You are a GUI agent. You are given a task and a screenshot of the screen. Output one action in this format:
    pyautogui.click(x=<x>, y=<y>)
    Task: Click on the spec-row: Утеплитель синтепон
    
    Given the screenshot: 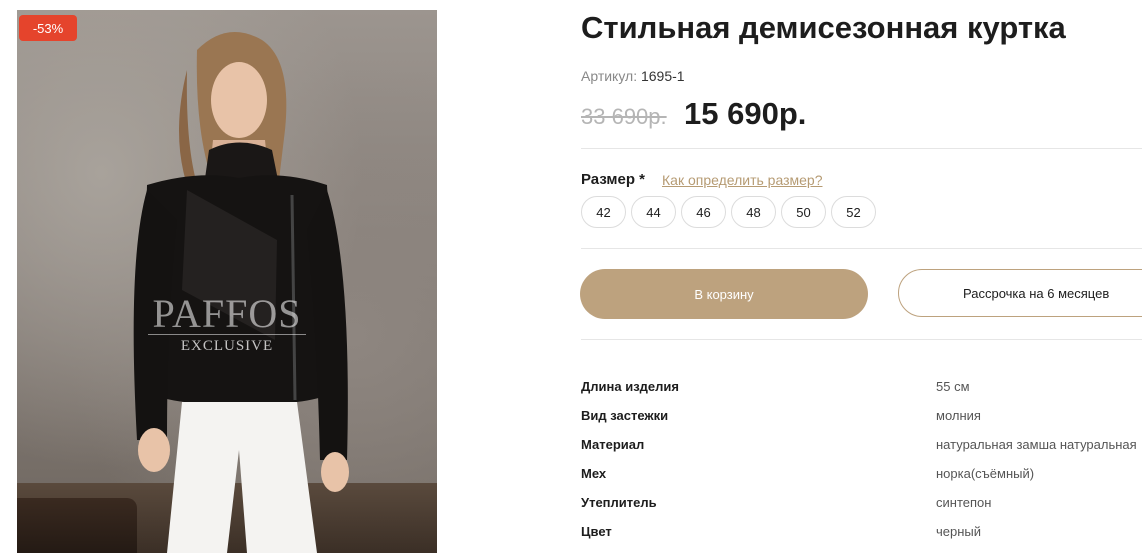 What is the action you would take?
    pyautogui.click(x=861, y=509)
    